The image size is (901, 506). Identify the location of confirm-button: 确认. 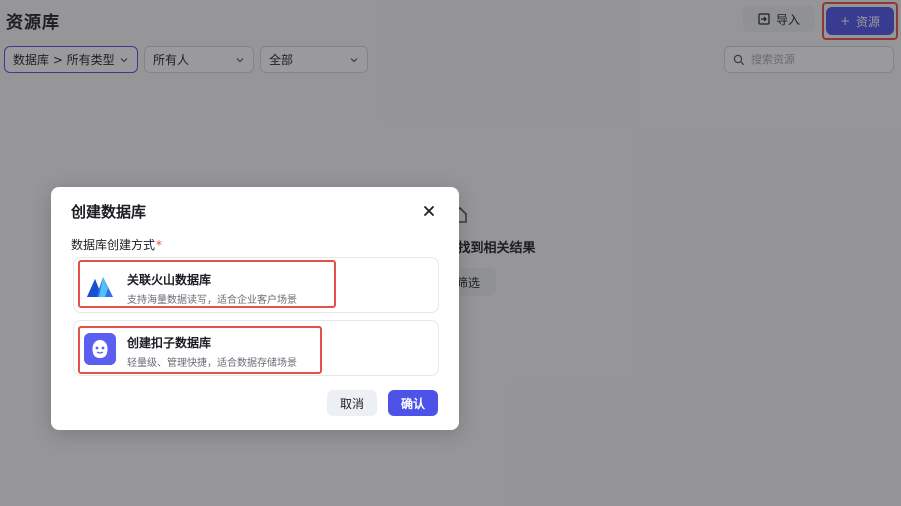
(413, 403).